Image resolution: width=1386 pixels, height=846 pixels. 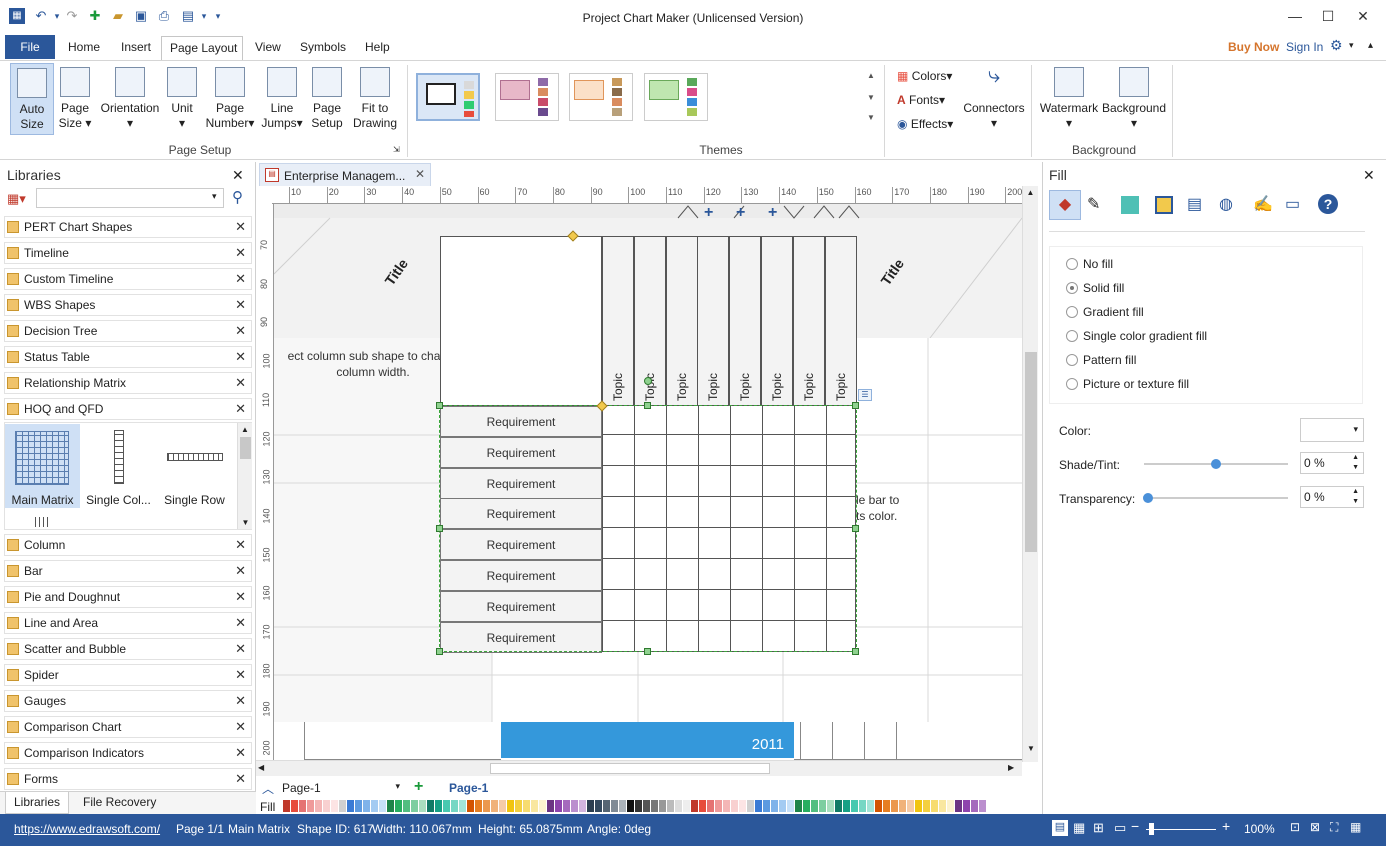 What do you see at coordinates (1164, 205) in the screenshot?
I see `shadow-tab-icon` at bounding box center [1164, 205].